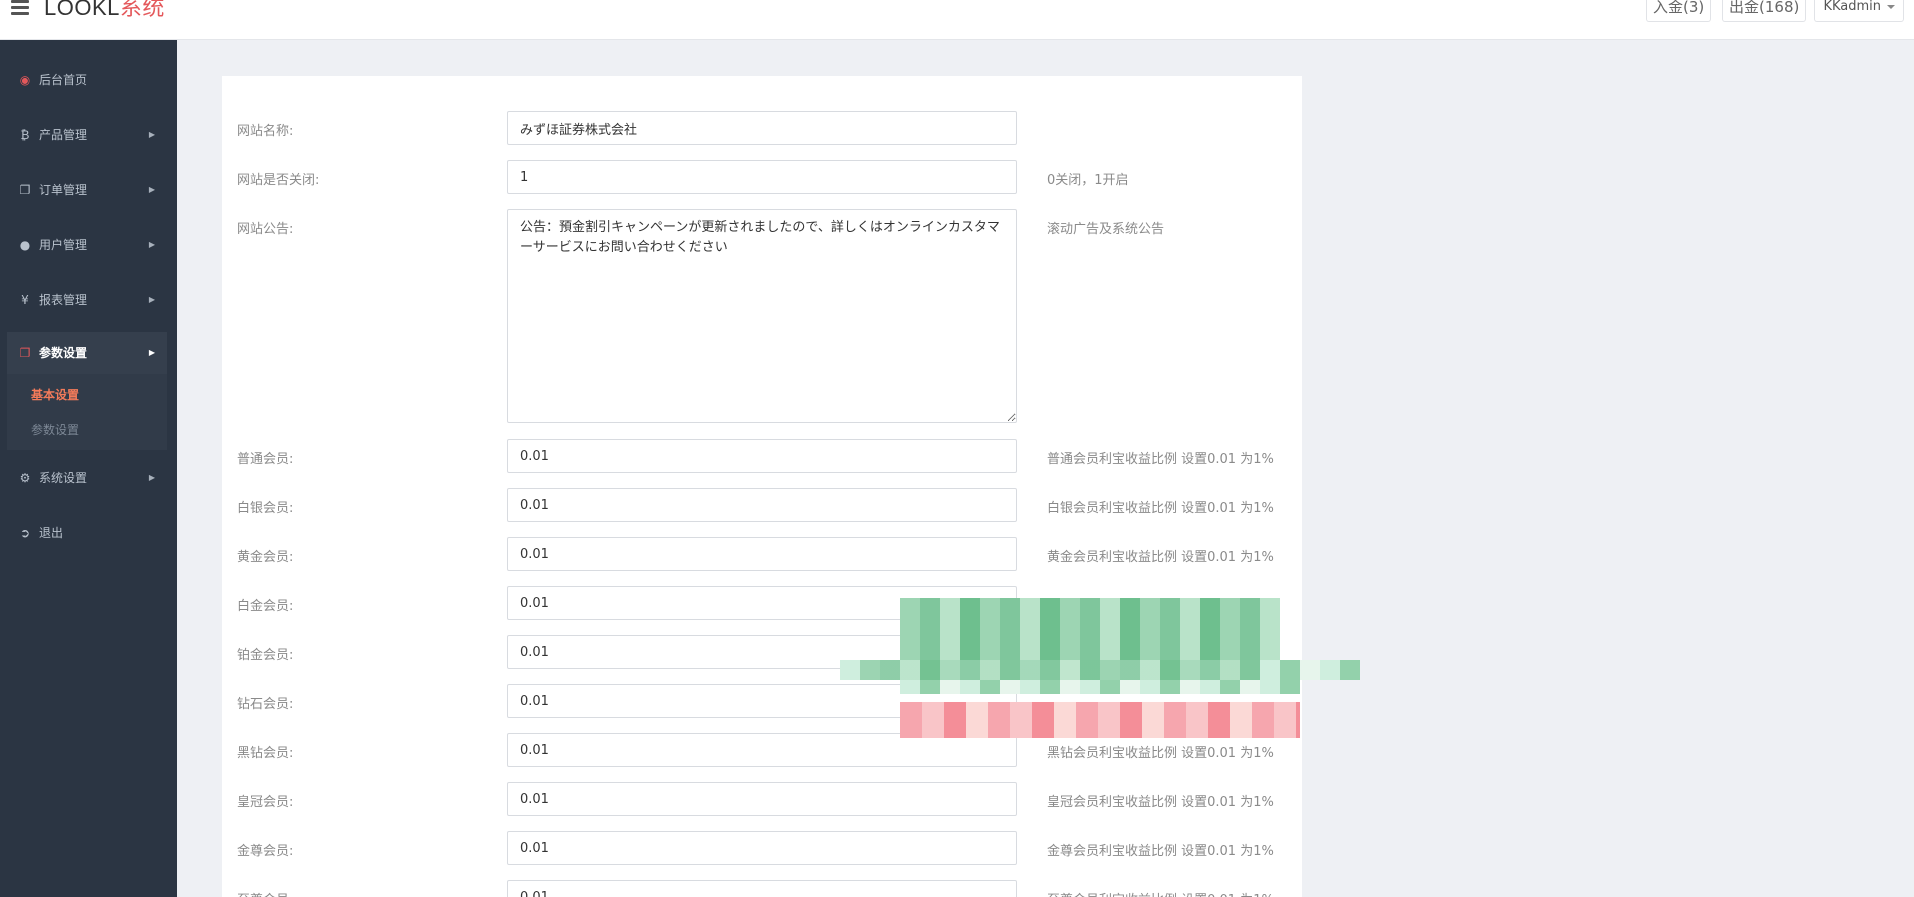  I want to click on sidebar-item-label: 参数设置, so click(63, 353).